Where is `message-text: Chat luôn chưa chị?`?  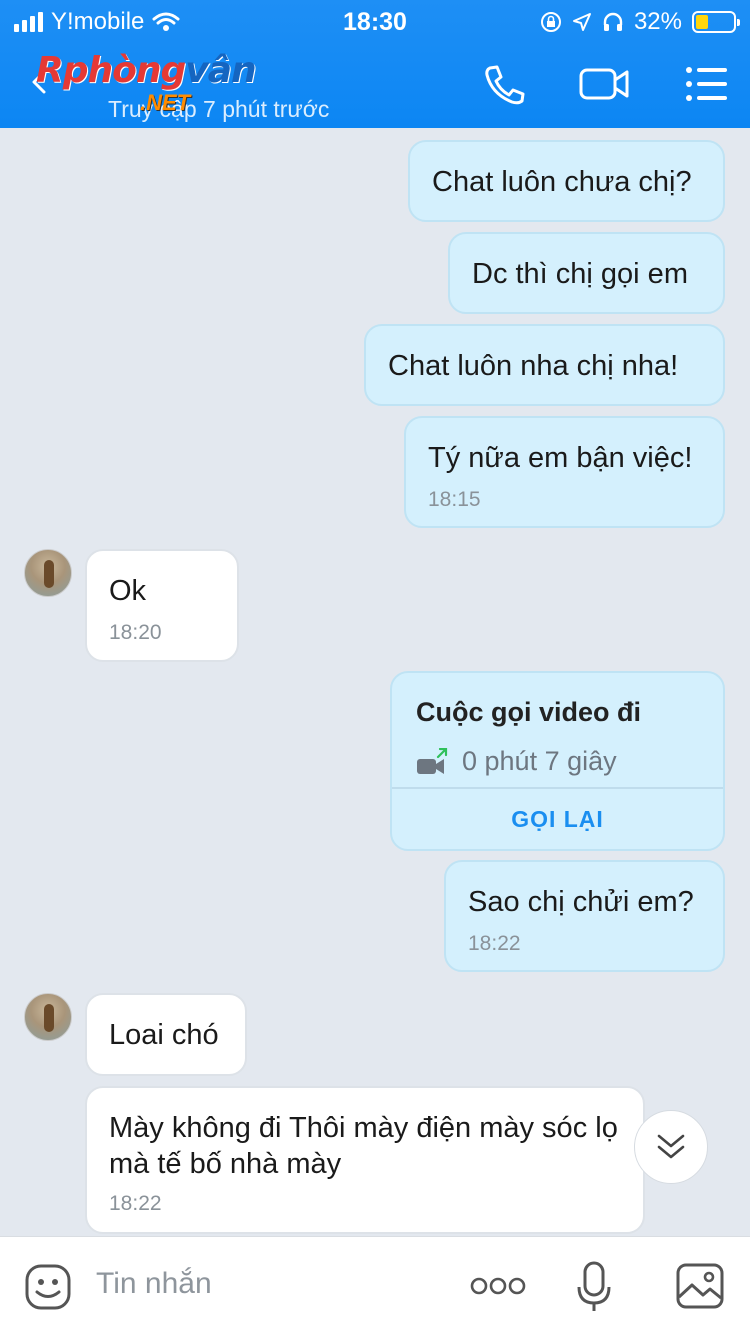
message-text: Chat luôn chưa chị? is located at coordinates (562, 182).